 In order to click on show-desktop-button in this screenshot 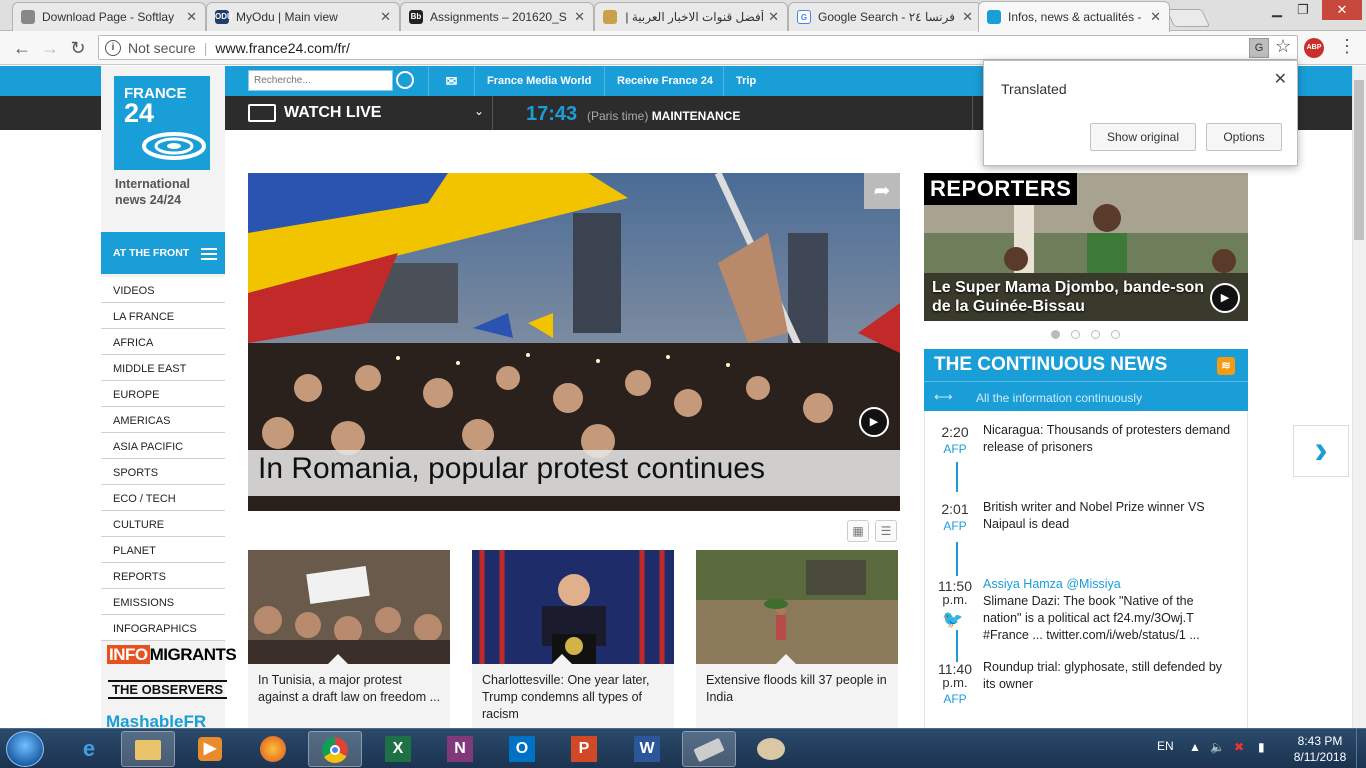, I will do `click(1361, 748)`.